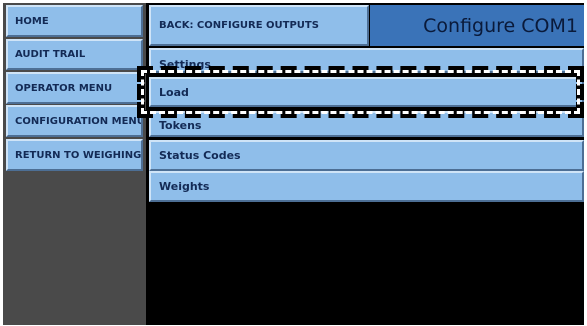 The image size is (587, 326). I want to click on sidebar-item-operator-menu: OPERATOR MENU, so click(74, 88).